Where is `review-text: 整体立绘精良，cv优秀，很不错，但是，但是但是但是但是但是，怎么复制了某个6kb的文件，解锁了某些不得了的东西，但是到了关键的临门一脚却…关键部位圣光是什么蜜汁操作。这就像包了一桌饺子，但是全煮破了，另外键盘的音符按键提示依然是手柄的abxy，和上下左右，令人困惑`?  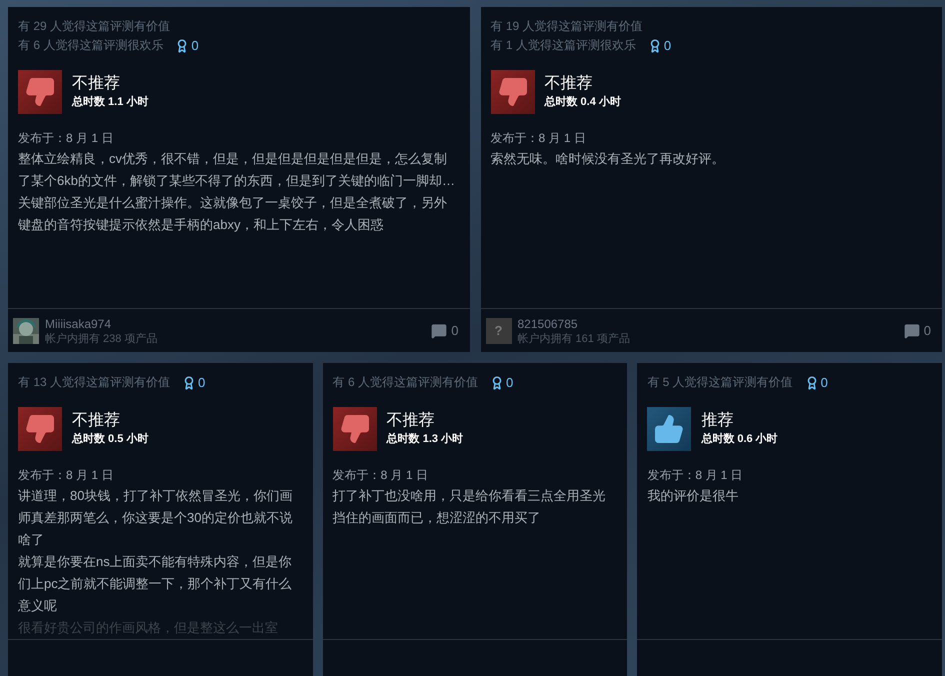 review-text: 整体立绘精良，cv优秀，很不错，但是，但是但是但是但是但是，怎么复制了某个6kb的文件，解锁了某些不得了的东西，但是到了关键的临门一脚却…关键部位圣光是什么蜜汁操作。这就像包了一桌饺子，但是全煮破了，另外键盘的音符按键提示依然是手柄的abxy，和上下左右，令人困惑 is located at coordinates (237, 192).